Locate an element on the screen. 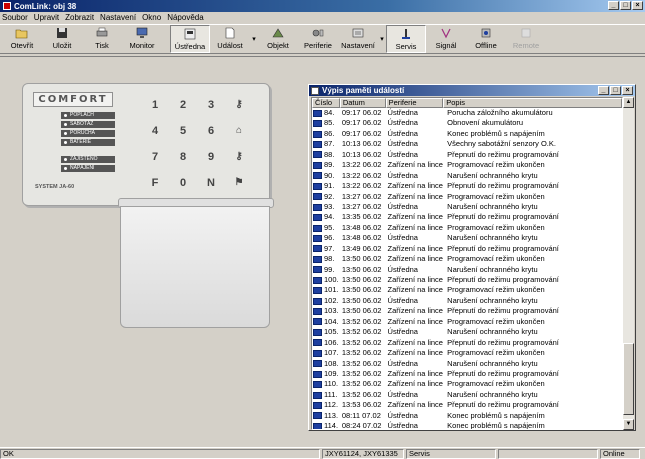  key-n: N is located at coordinates (211, 183).